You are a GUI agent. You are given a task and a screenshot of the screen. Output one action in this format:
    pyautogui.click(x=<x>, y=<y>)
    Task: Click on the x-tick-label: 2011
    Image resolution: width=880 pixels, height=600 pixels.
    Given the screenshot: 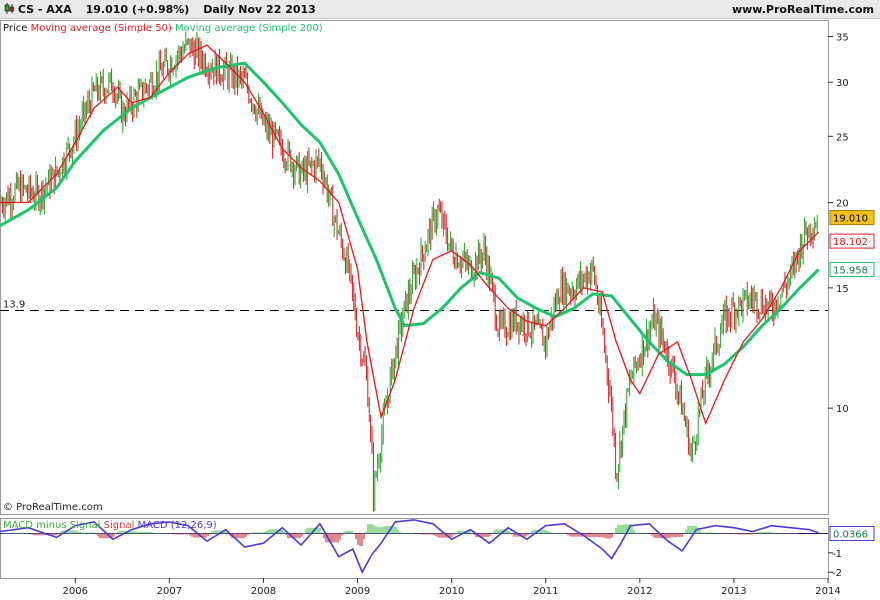 What is the action you would take?
    pyautogui.click(x=545, y=591)
    